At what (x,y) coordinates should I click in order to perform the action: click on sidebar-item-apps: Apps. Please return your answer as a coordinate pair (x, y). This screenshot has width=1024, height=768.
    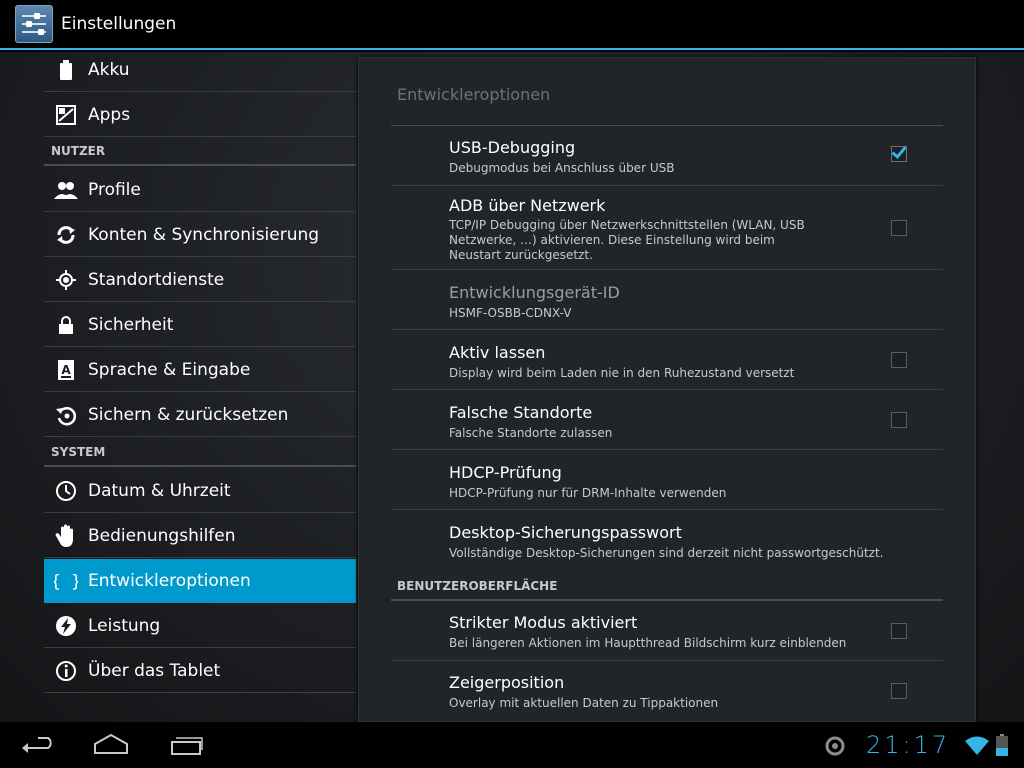
    Looking at the image, I should click on (200, 115).